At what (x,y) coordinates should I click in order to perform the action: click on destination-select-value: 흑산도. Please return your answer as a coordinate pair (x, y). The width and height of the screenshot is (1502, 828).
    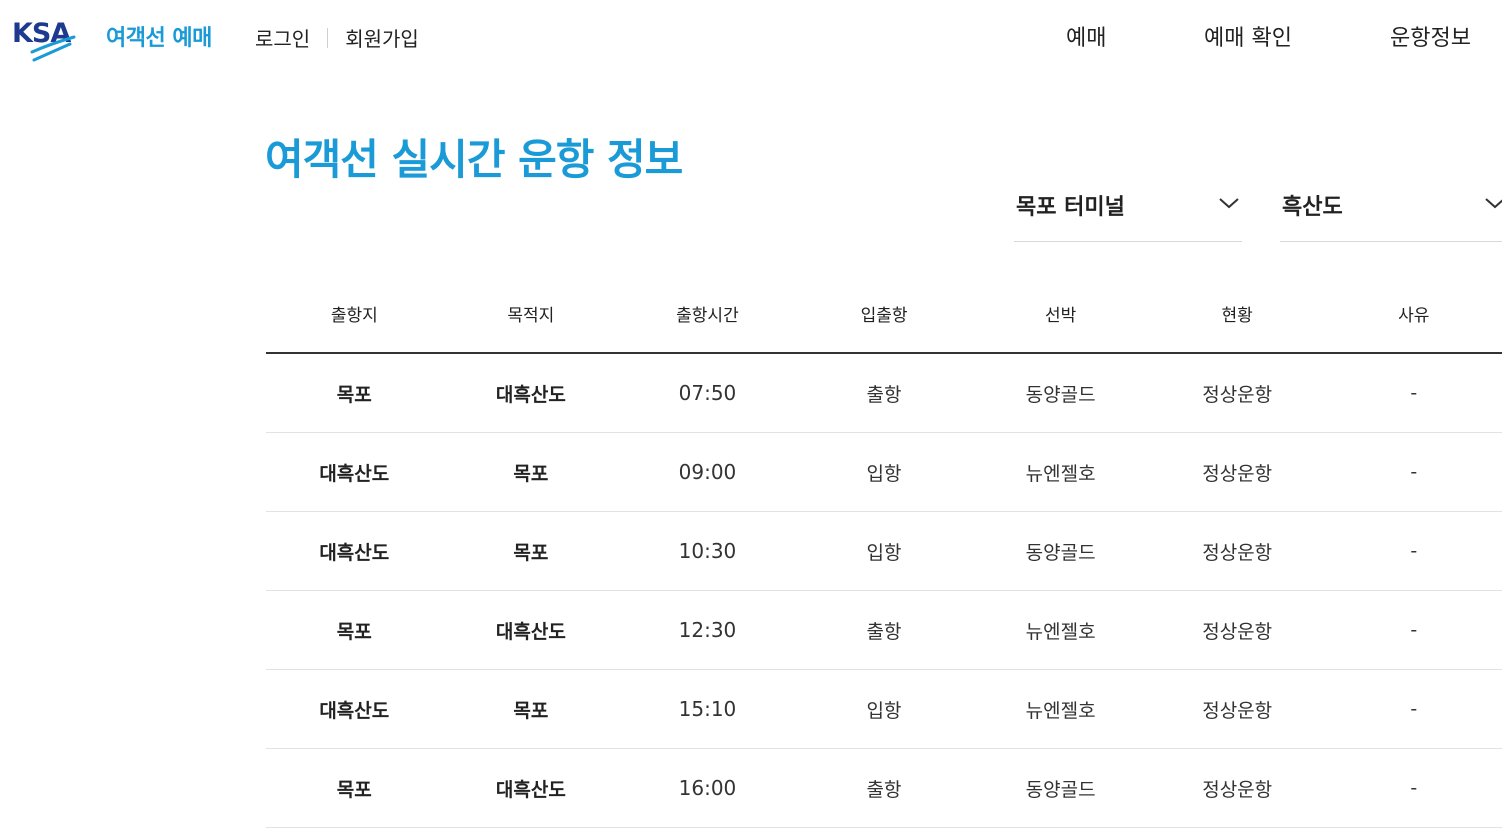
    Looking at the image, I should click on (1312, 207).